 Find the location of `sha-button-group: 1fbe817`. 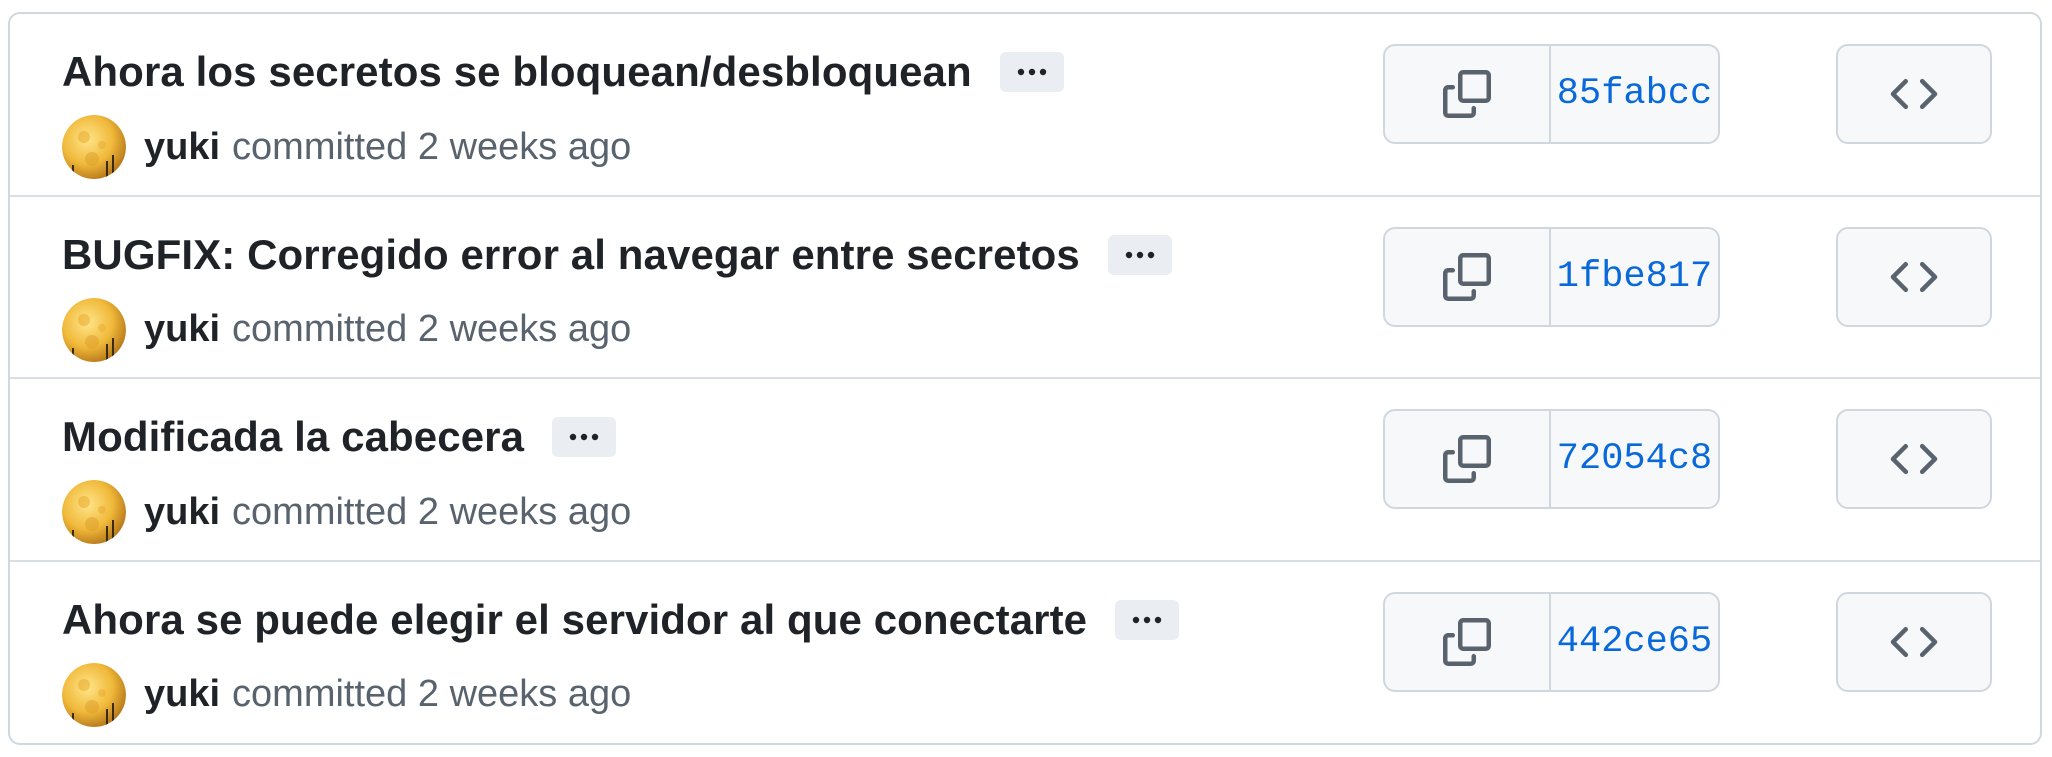

sha-button-group: 1fbe817 is located at coordinates (1551, 276).